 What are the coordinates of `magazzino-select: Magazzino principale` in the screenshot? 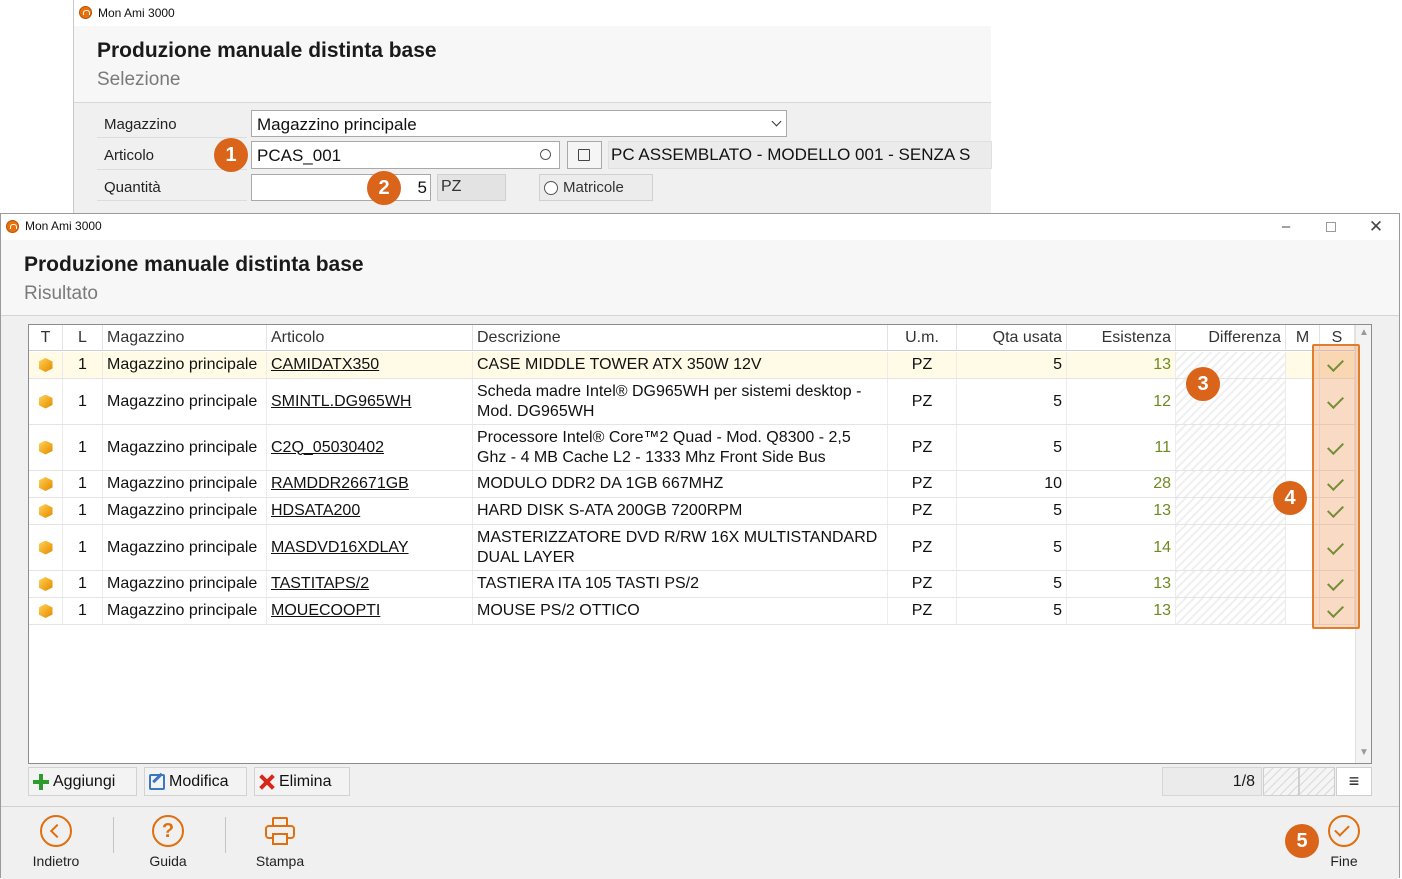 It's located at (519, 123).